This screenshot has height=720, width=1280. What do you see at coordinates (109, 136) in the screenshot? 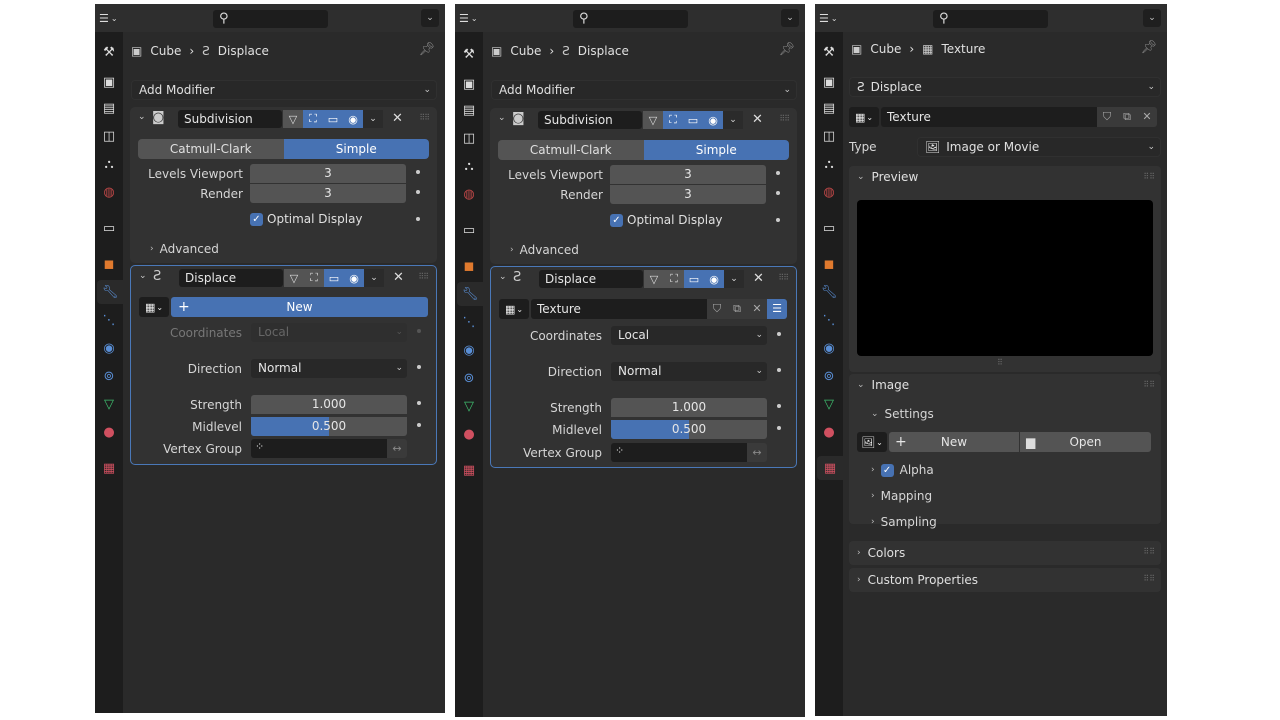
I see `tab-view-layer: ◫` at bounding box center [109, 136].